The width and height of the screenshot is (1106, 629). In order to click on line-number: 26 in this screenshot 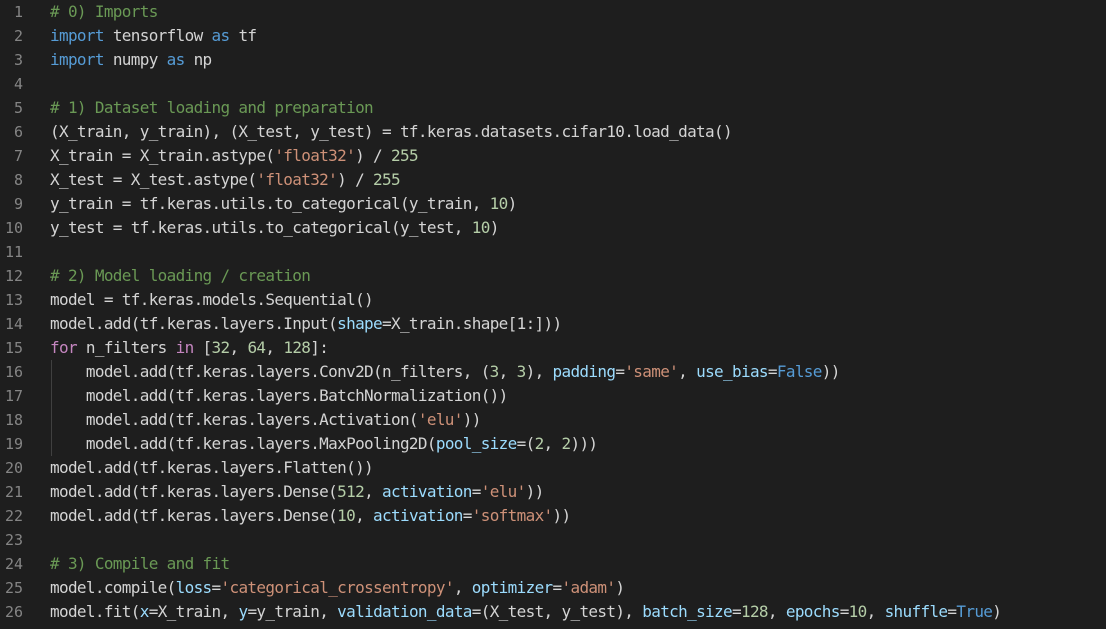, I will do `click(13, 612)`.